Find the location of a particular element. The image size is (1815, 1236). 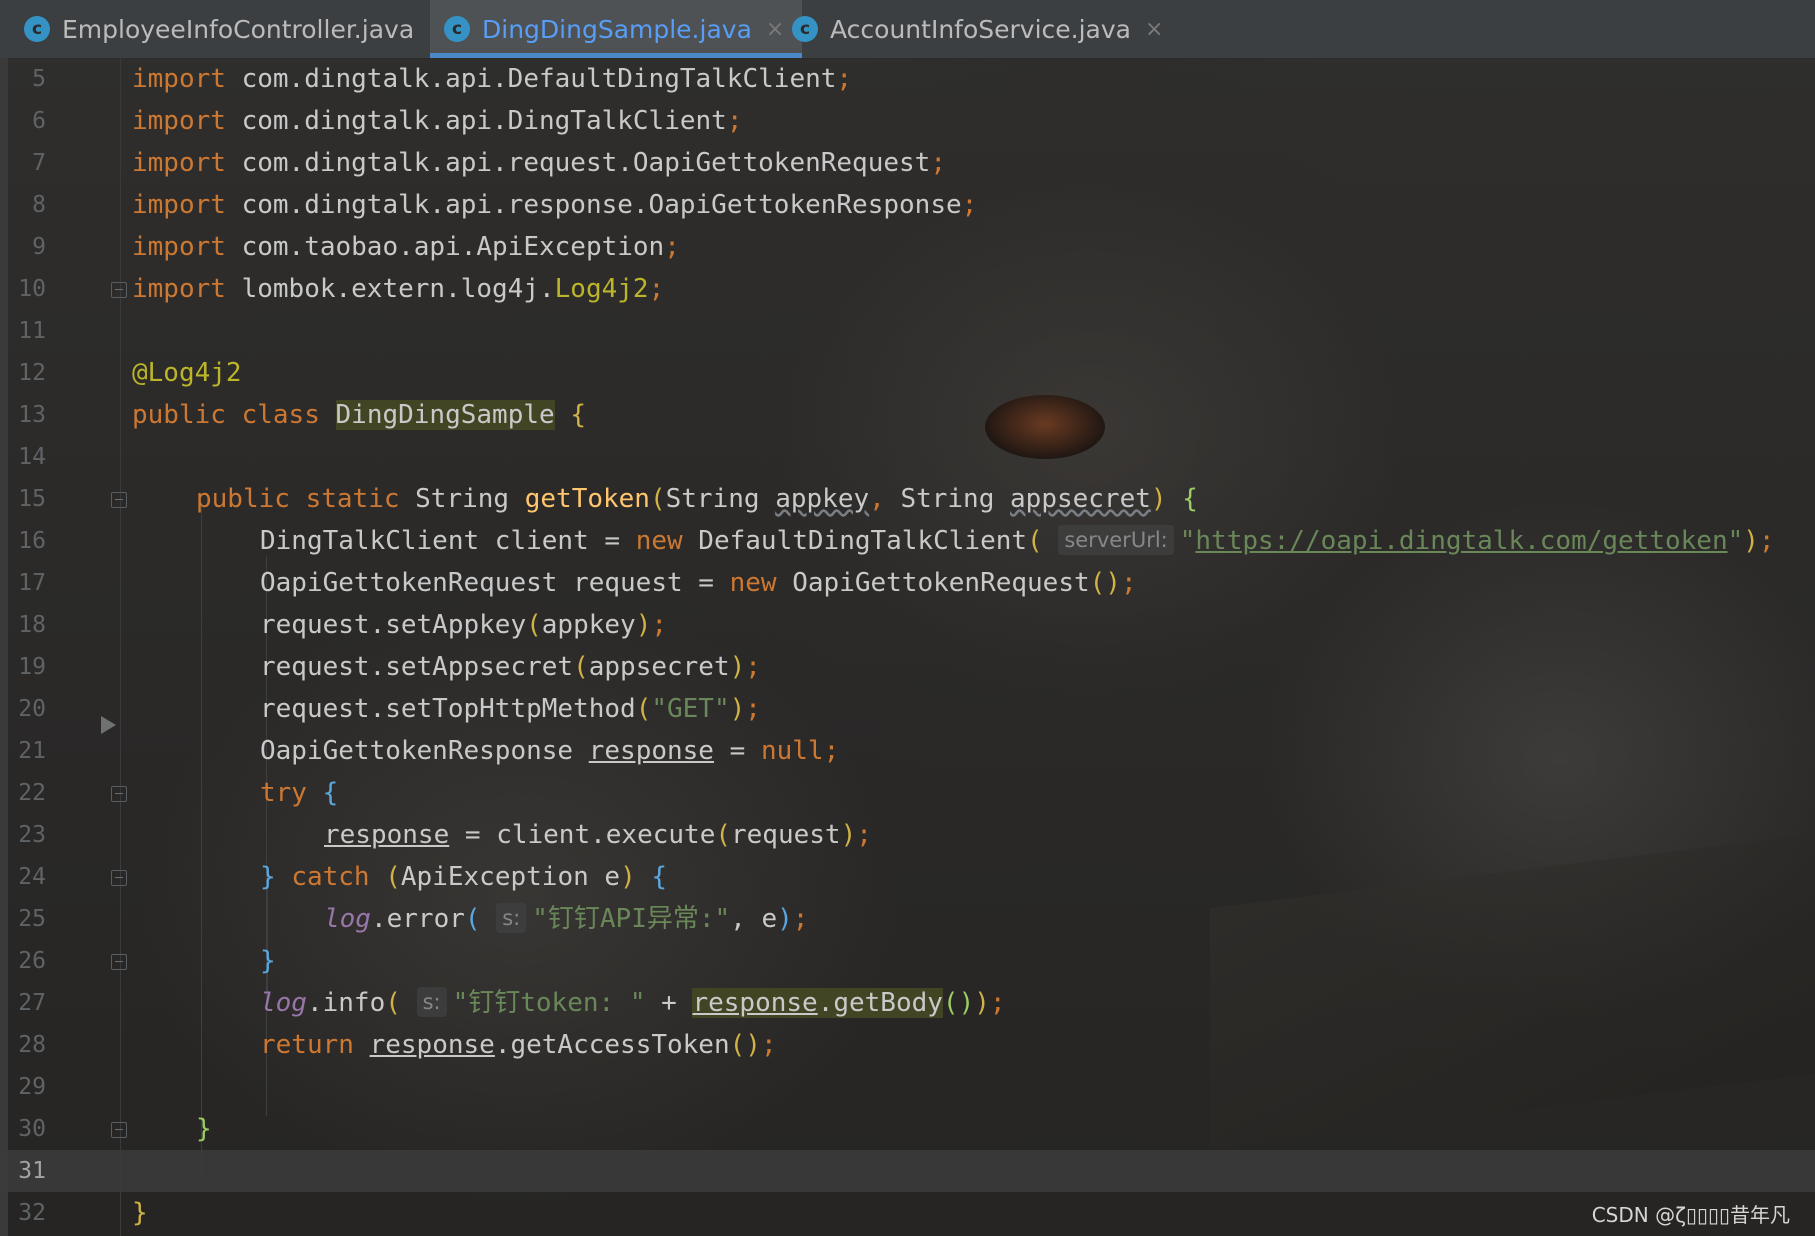

keyword: public is located at coordinates (243, 499).